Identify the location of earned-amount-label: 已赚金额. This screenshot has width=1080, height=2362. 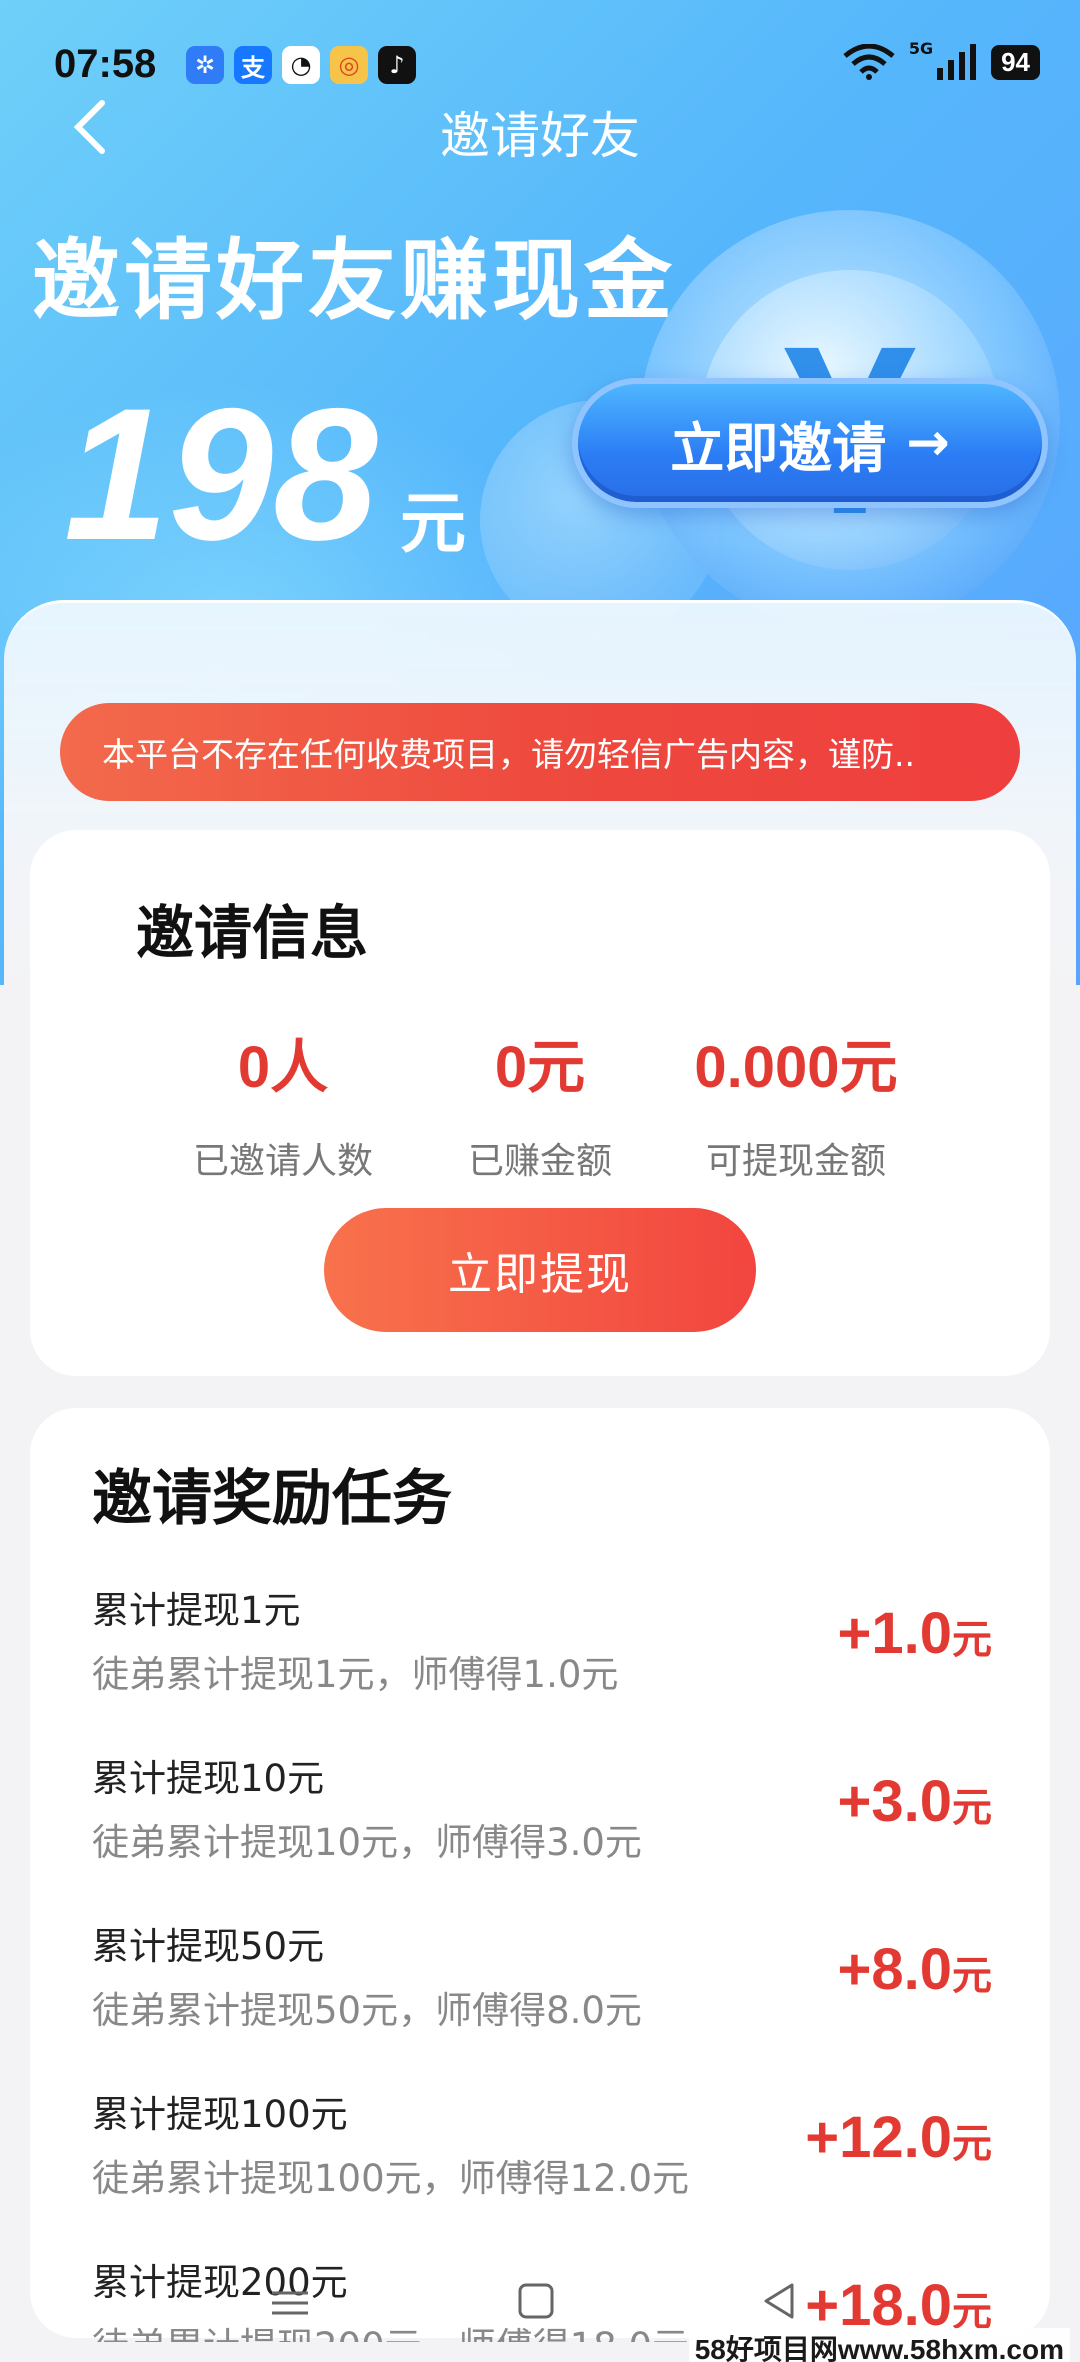
(539, 1161).